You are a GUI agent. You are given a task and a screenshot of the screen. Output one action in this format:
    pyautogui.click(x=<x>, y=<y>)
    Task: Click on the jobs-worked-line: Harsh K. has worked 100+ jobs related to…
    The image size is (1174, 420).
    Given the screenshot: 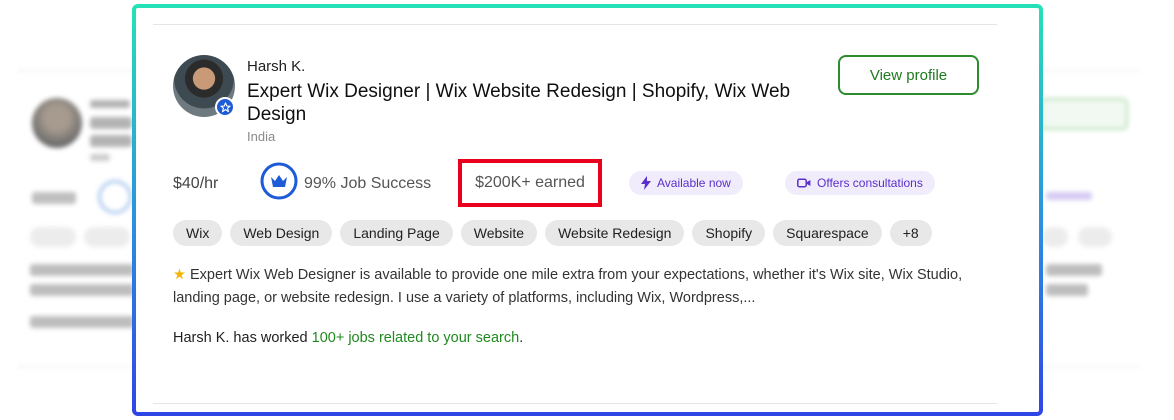 What is the action you would take?
    pyautogui.click(x=348, y=338)
    